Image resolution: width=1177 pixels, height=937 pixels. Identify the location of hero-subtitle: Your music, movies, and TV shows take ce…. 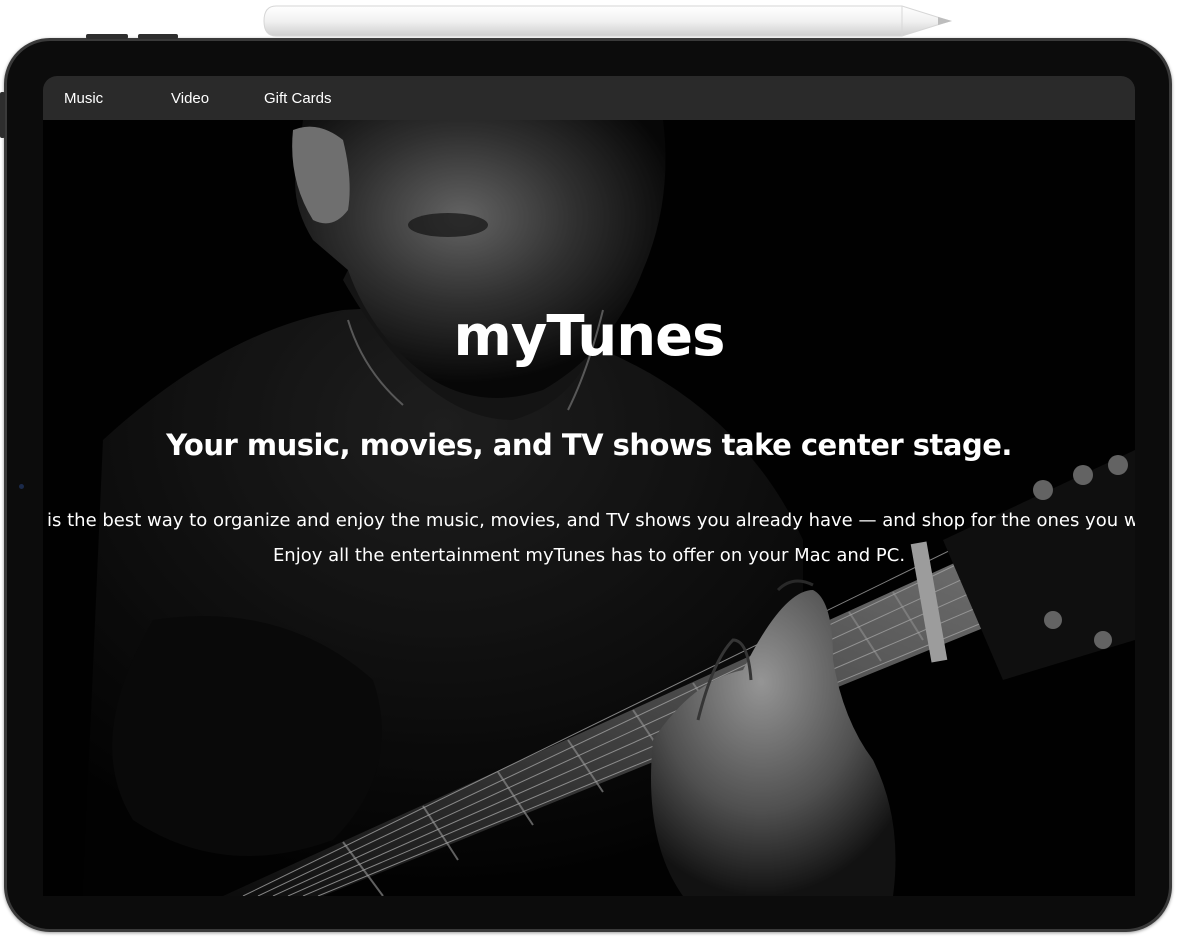
(589, 445).